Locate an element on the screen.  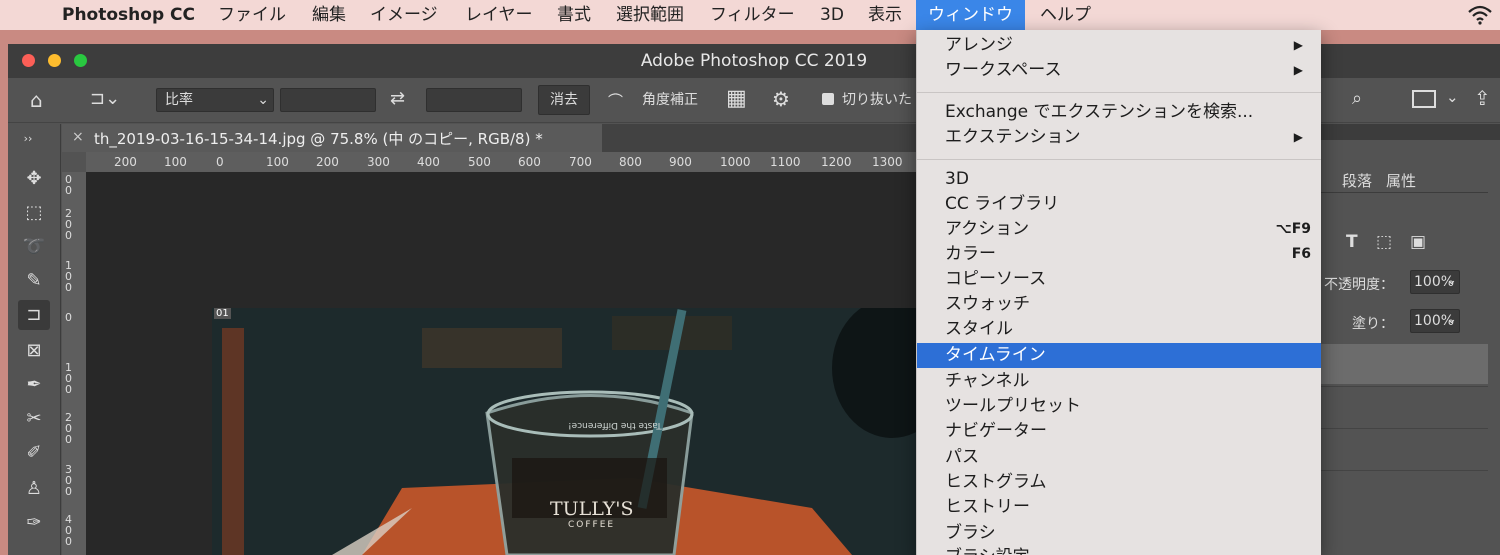
menu-item-clone-source: コピーソース is located at coordinates (1119, 279).